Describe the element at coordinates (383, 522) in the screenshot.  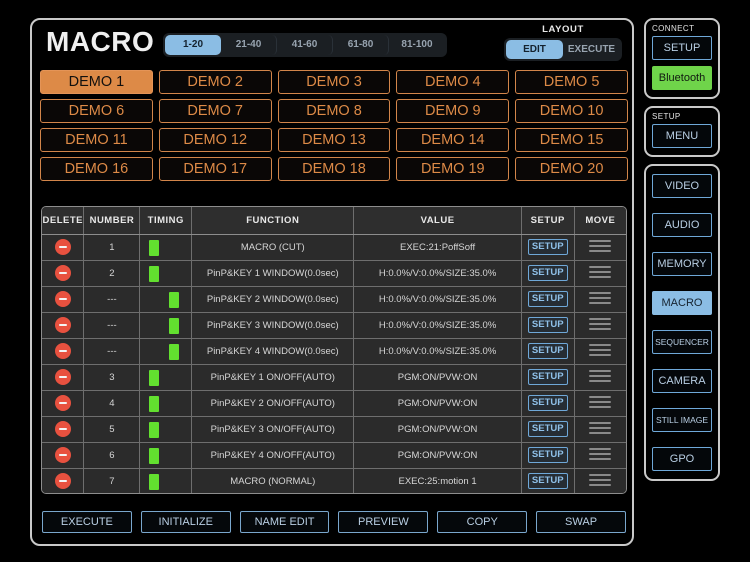
I see `preview-button: PREVIEW` at that location.